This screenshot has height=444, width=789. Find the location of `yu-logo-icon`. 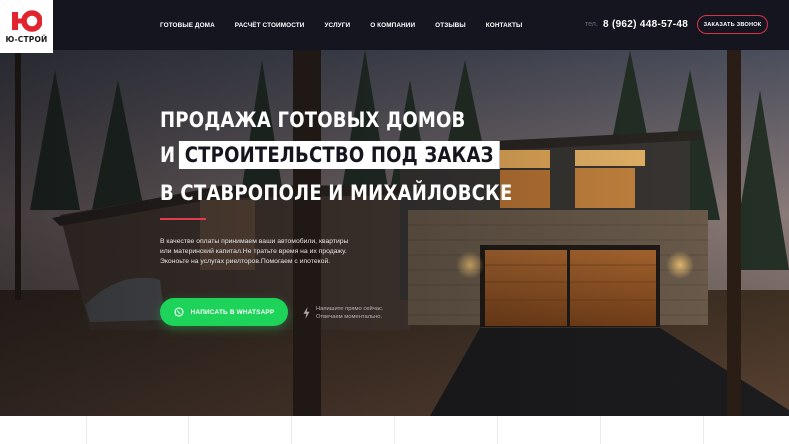

yu-logo-icon is located at coordinates (26, 20).